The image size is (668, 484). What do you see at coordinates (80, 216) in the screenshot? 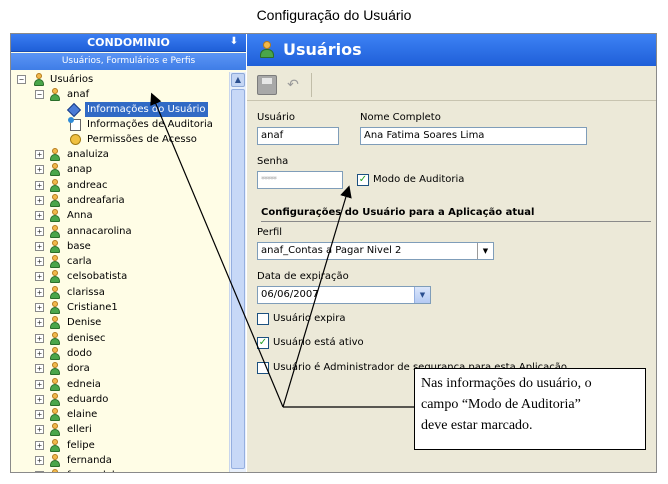
I see `tree-item-label: Anna` at bounding box center [80, 216].